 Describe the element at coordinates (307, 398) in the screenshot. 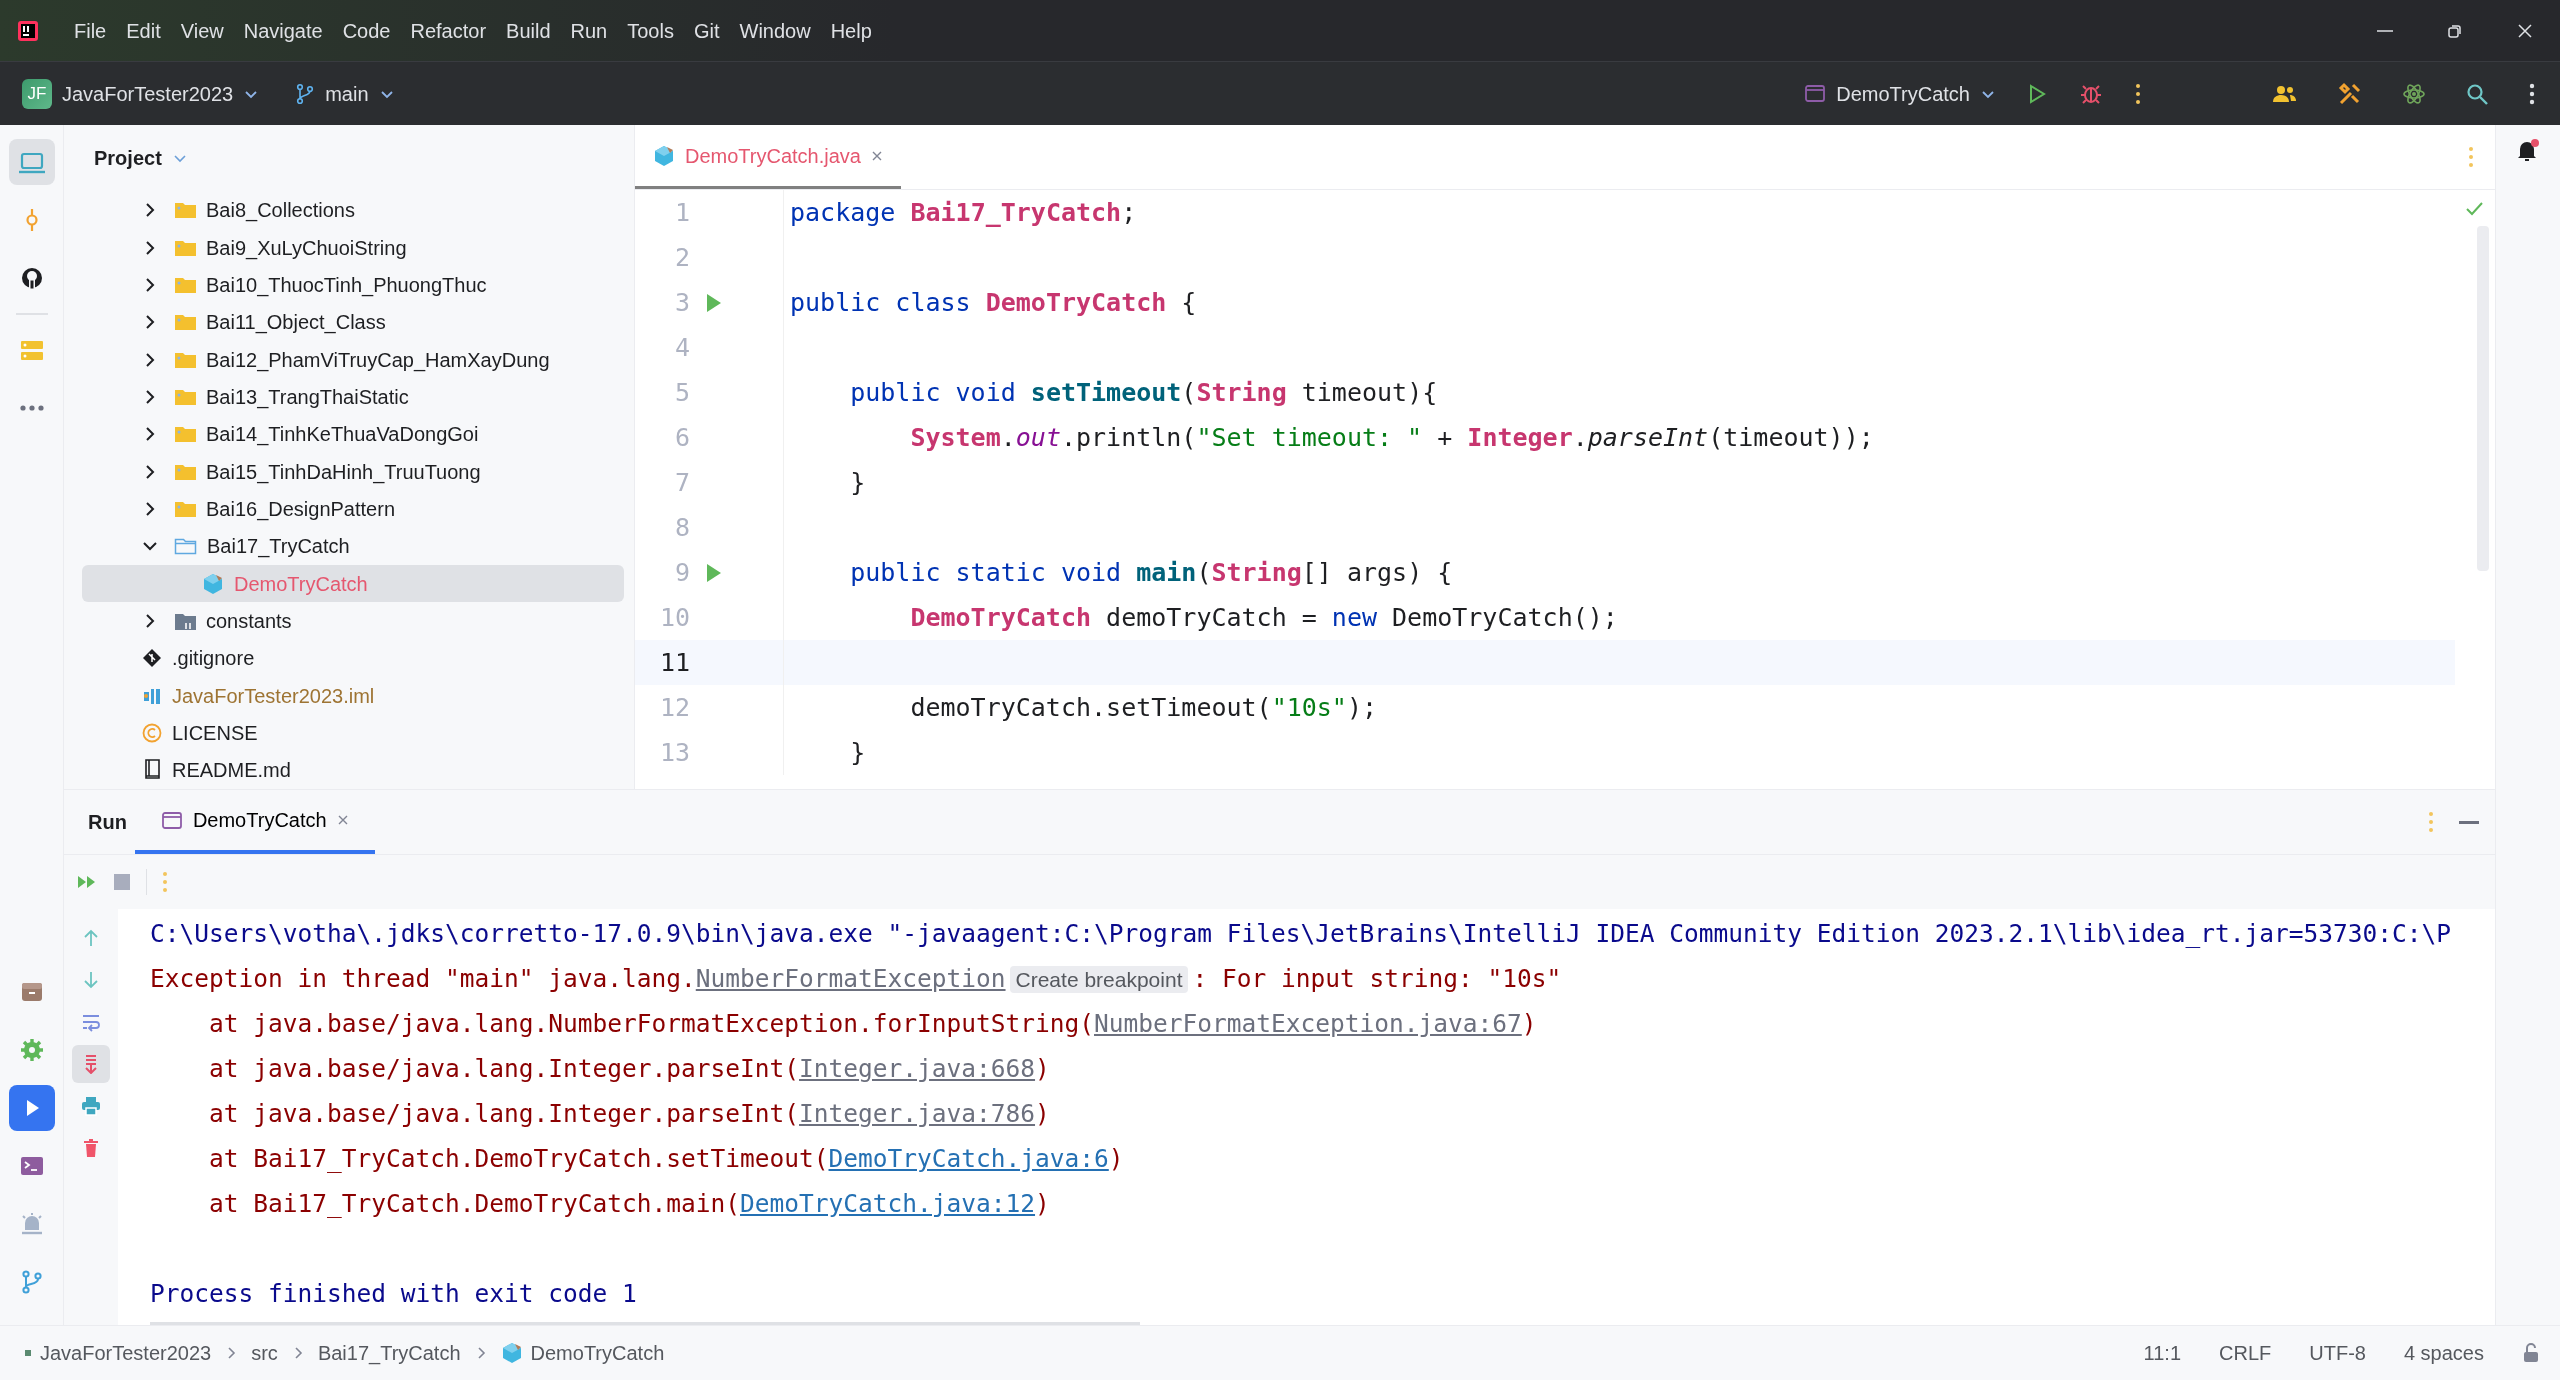

I see `tree-label: Bai13_TrangThaiStatic` at that location.